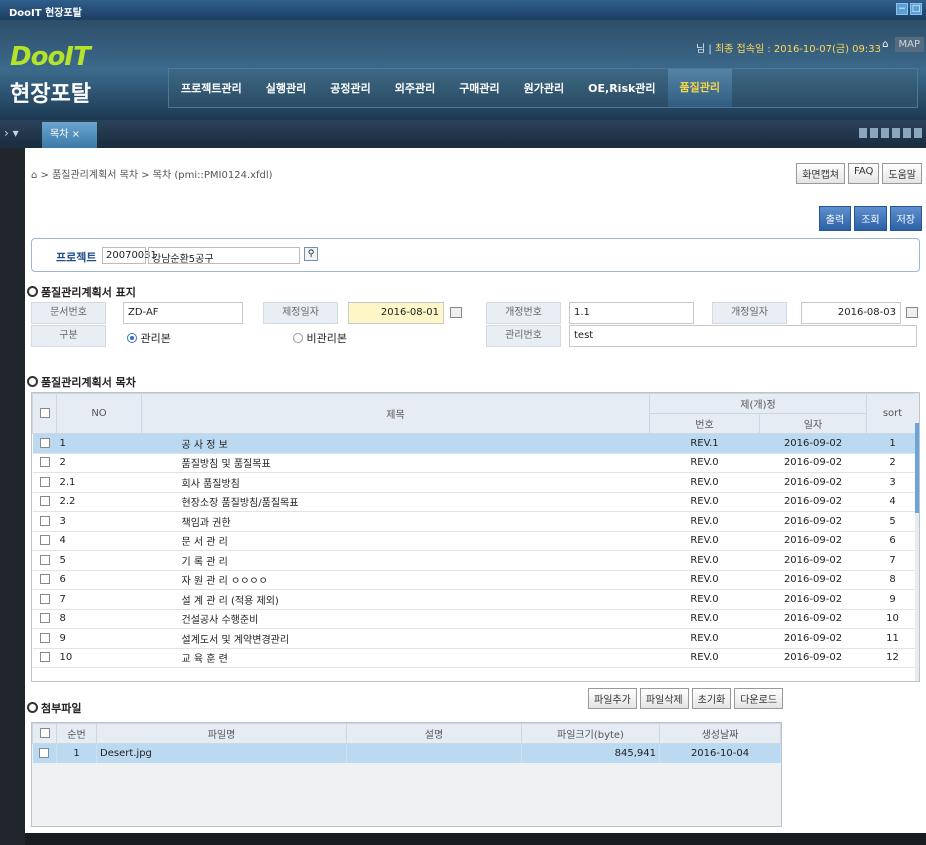 This screenshot has width=926, height=845. What do you see at coordinates (395, 463) in the screenshot?
I see `cell-title: 품질방침 및 품질목표` at bounding box center [395, 463].